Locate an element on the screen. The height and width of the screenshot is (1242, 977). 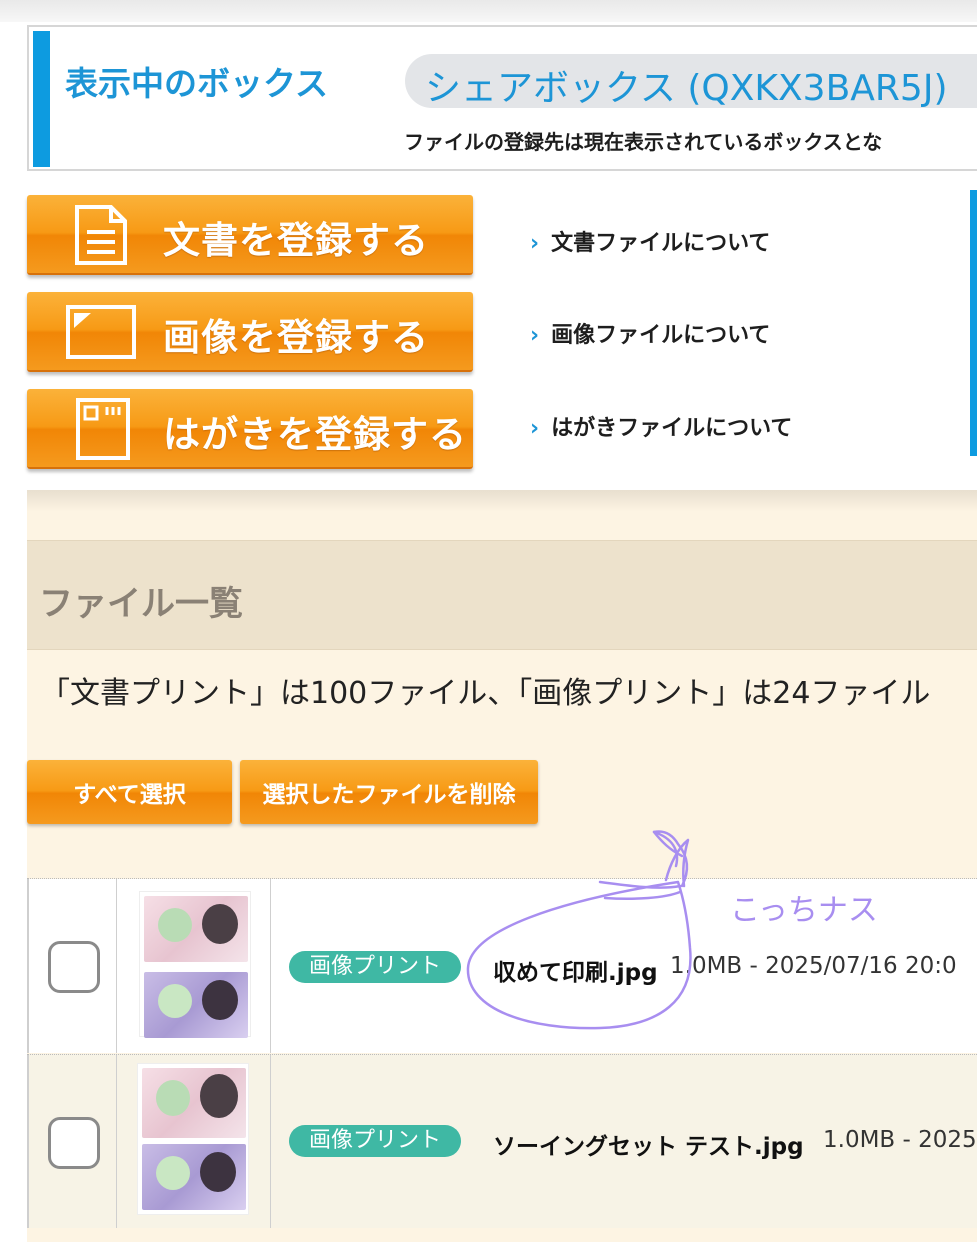
file-meta: 1.0MB - 2025 is located at coordinates (900, 1140).